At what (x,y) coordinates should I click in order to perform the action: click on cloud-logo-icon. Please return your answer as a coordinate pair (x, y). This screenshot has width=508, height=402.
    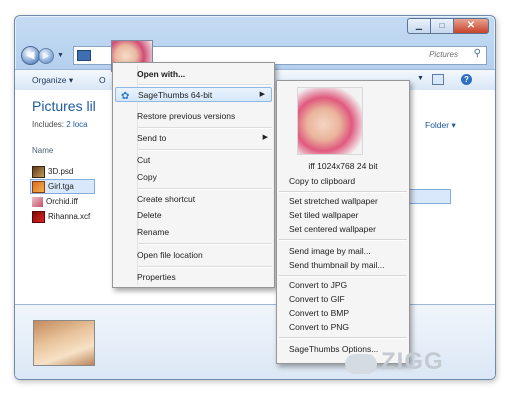
    Looking at the image, I should click on (361, 364).